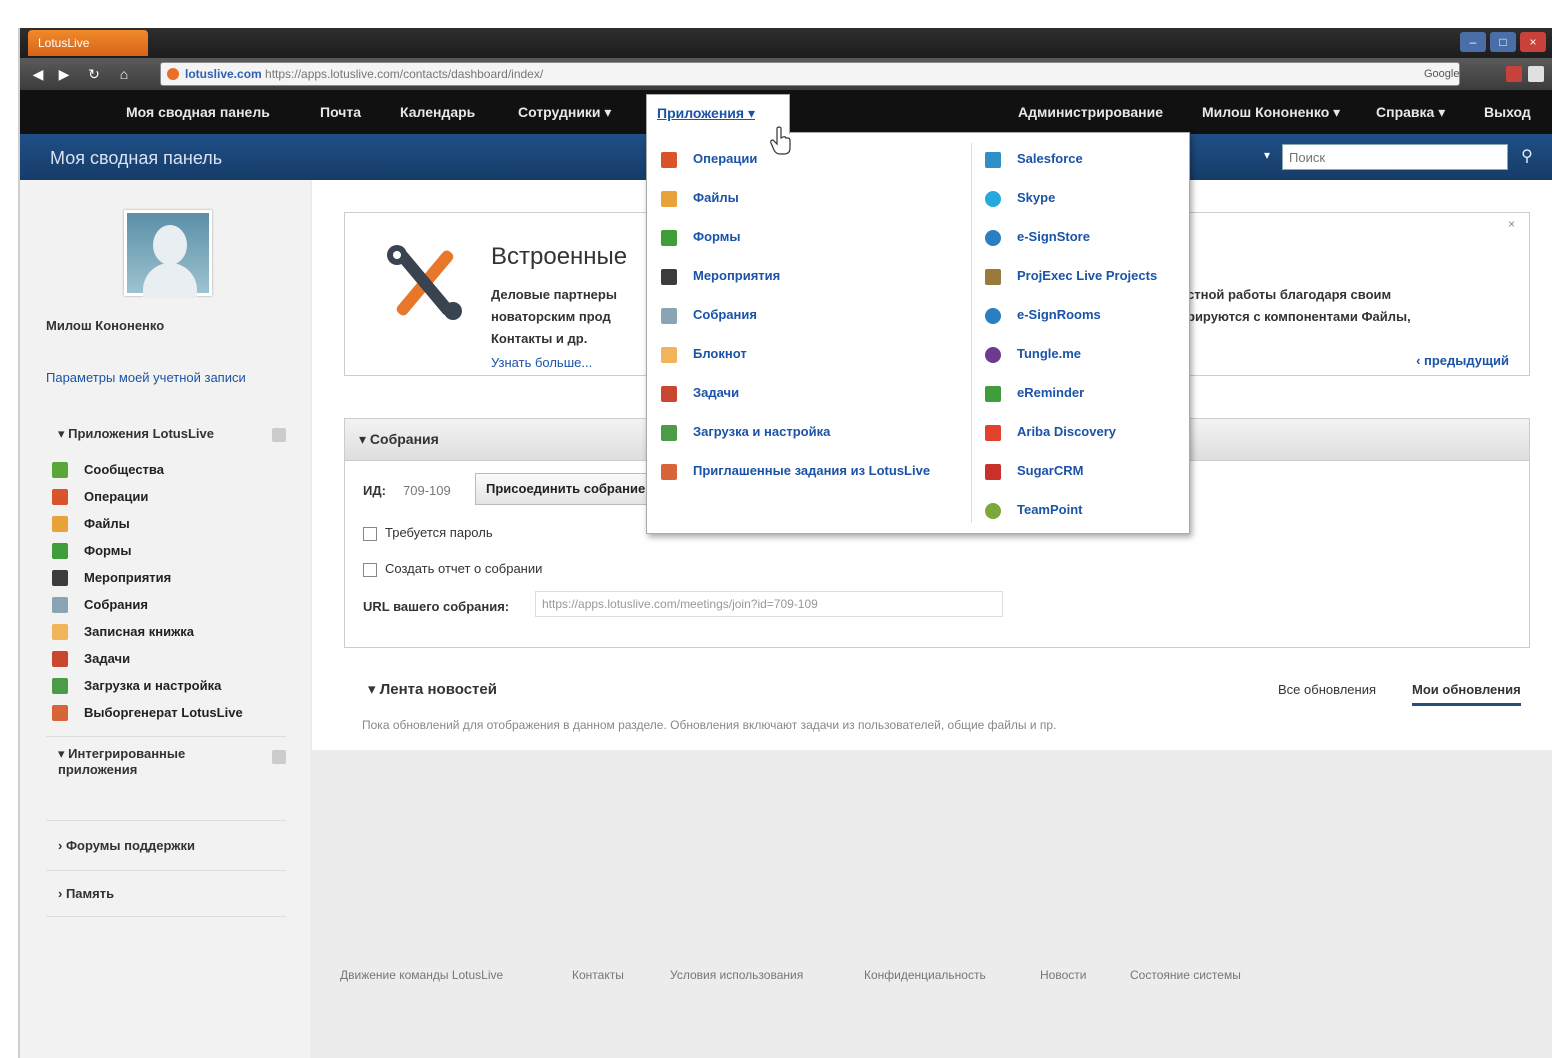 This screenshot has height=1058, width=1552. I want to click on previous-link: ‹ предыдущий, so click(1462, 360).